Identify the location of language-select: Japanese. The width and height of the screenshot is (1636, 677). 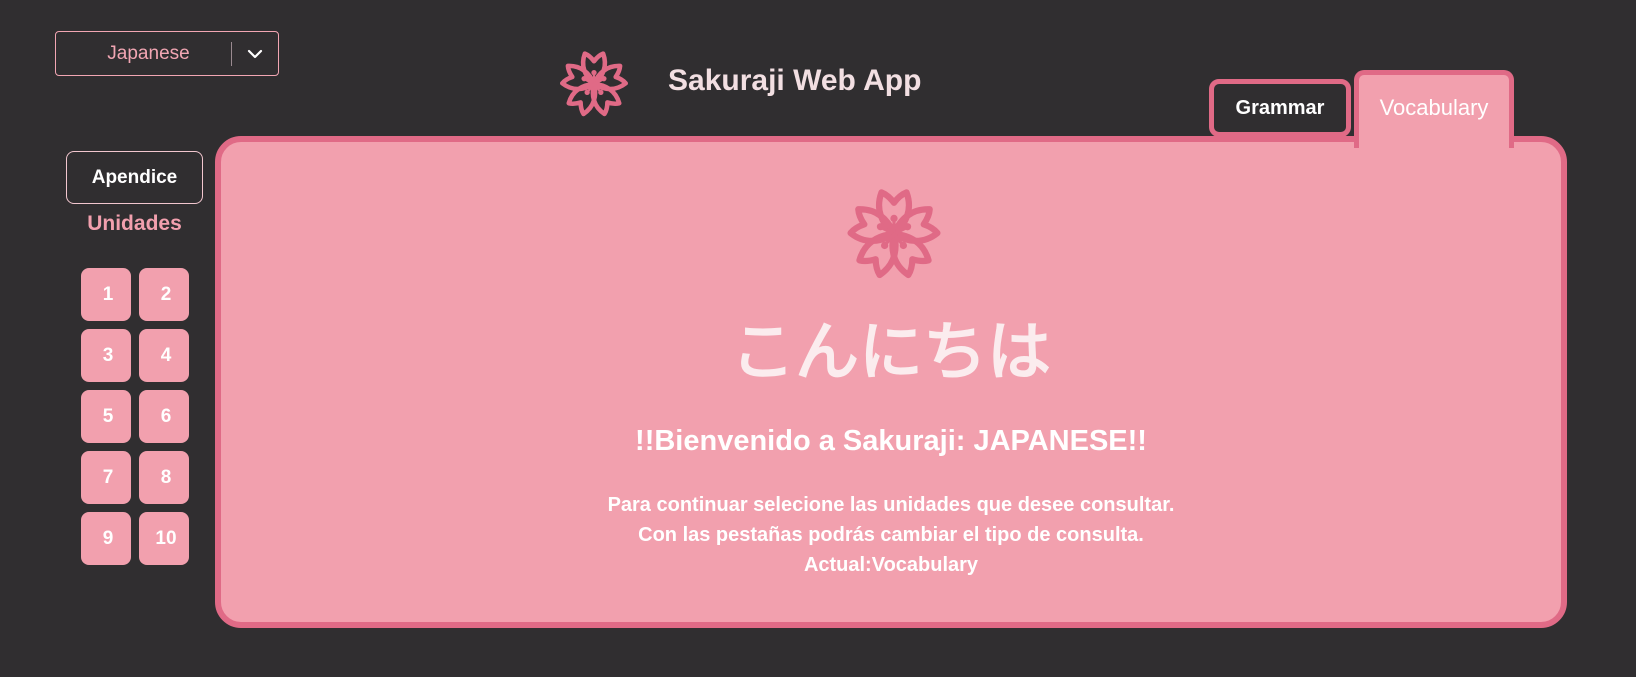
(167, 53).